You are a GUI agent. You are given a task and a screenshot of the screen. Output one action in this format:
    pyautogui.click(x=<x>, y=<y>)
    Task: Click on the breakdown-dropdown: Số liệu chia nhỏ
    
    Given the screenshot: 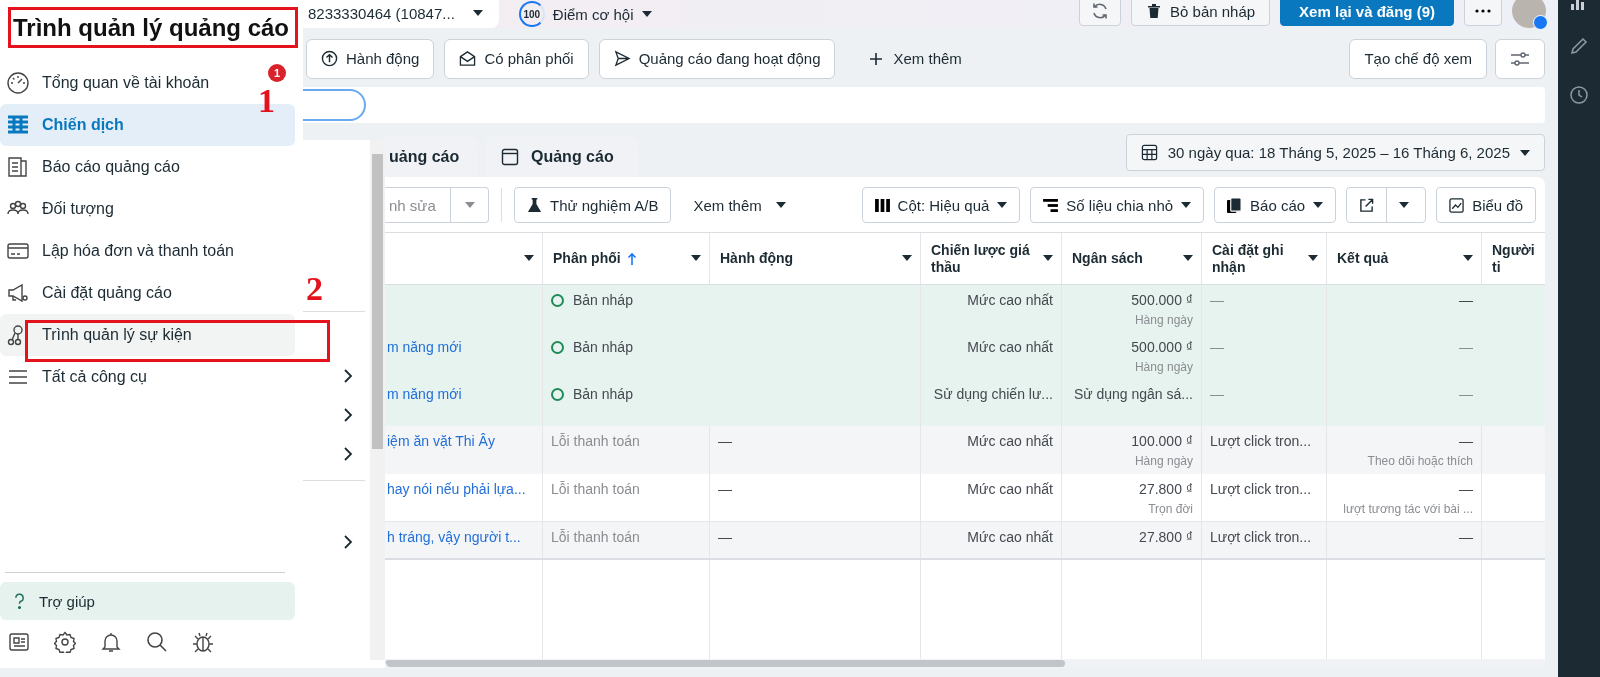 What is the action you would take?
    pyautogui.click(x=1117, y=205)
    